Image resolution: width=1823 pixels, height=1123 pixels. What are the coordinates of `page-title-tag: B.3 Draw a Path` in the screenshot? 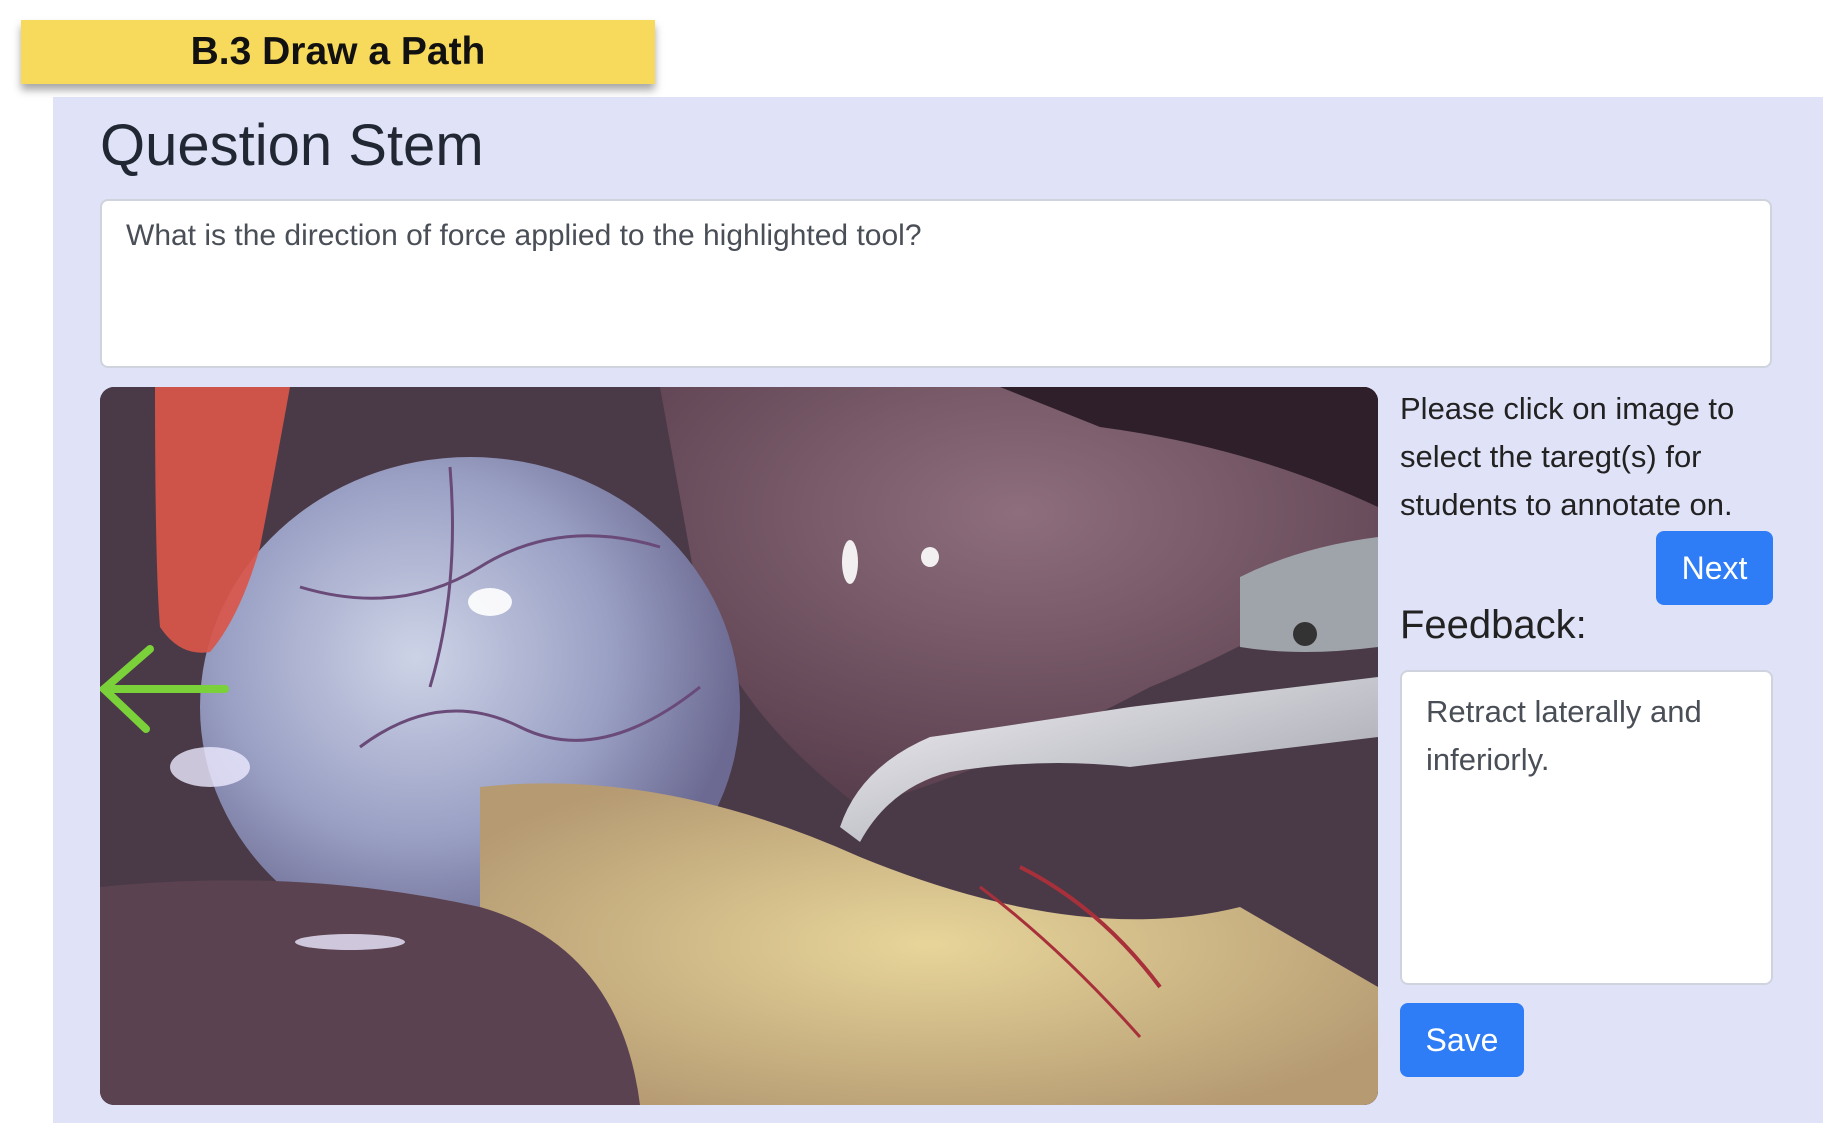 It's located at (338, 52).